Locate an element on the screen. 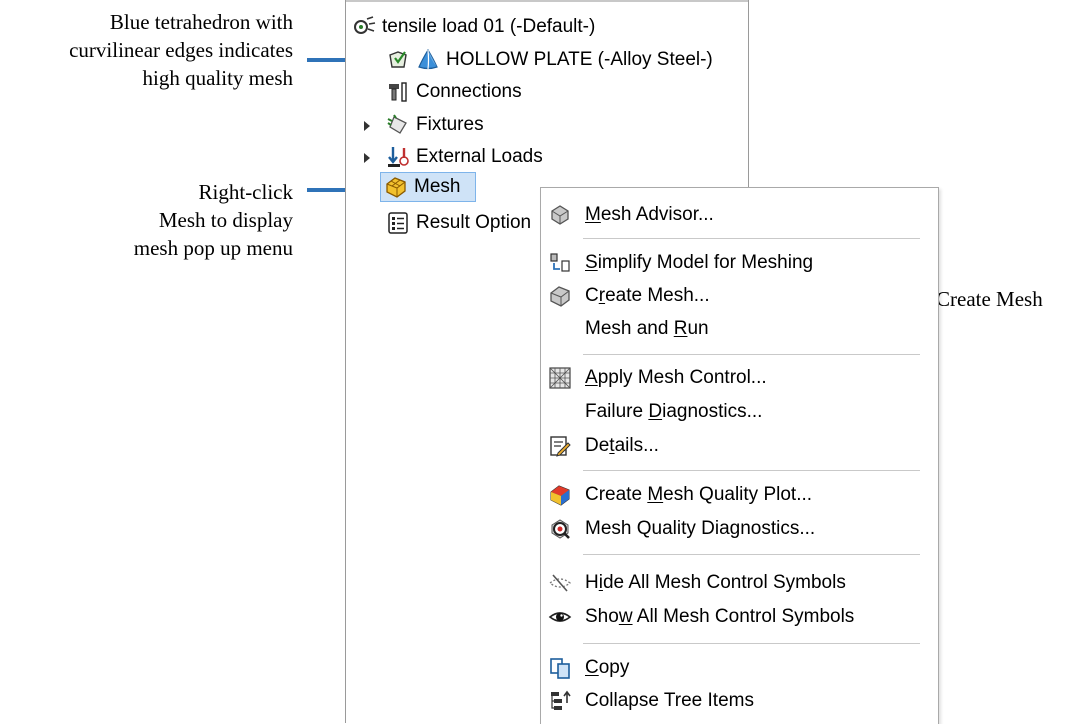 Image resolution: width=1080 pixels, height=724 pixels. tree-item-external-loads: External Loads is located at coordinates (464, 157).